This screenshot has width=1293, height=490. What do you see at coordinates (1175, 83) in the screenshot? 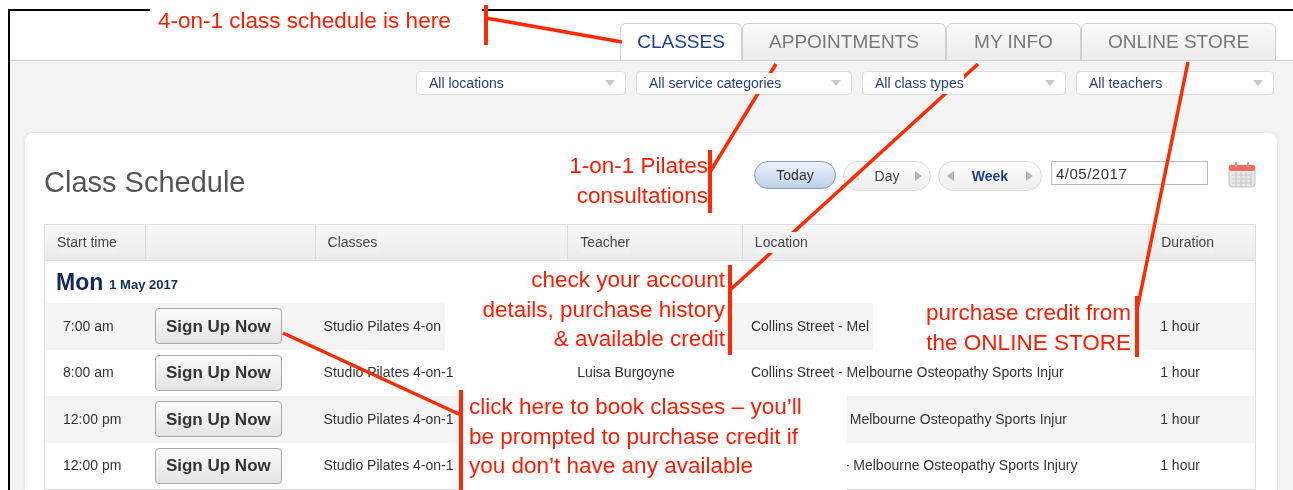
I see `filter-dropdown: All teachers` at bounding box center [1175, 83].